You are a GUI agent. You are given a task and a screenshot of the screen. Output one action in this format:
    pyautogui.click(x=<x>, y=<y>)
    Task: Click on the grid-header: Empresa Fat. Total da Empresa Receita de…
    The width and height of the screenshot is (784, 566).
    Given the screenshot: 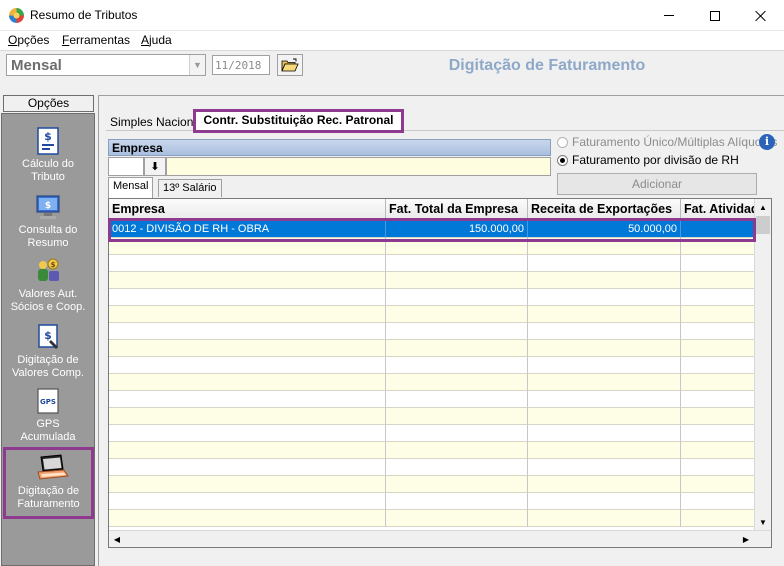 What is the action you would take?
    pyautogui.click(x=432, y=210)
    